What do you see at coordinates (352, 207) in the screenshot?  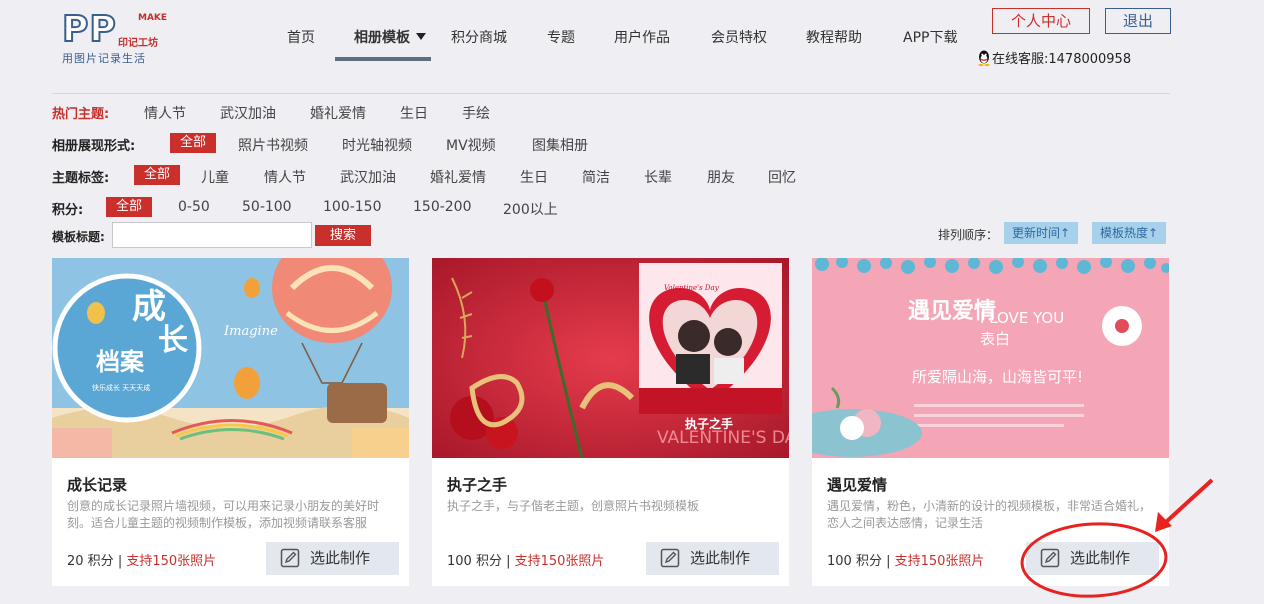 I see `filter-option: 100-150` at bounding box center [352, 207].